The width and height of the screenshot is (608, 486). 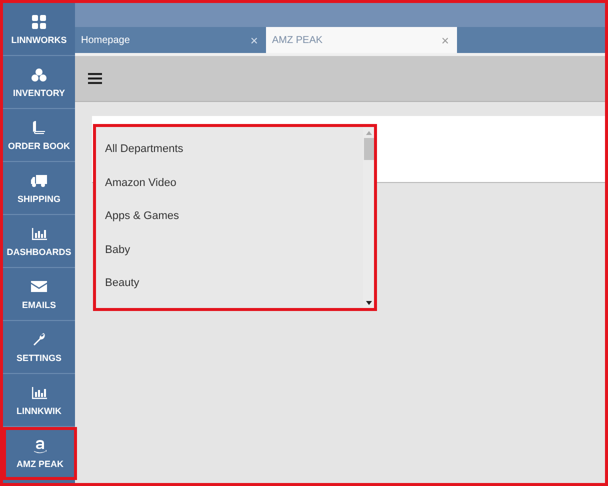 I want to click on sidebar-item: AMZ PEAK, so click(x=40, y=453).